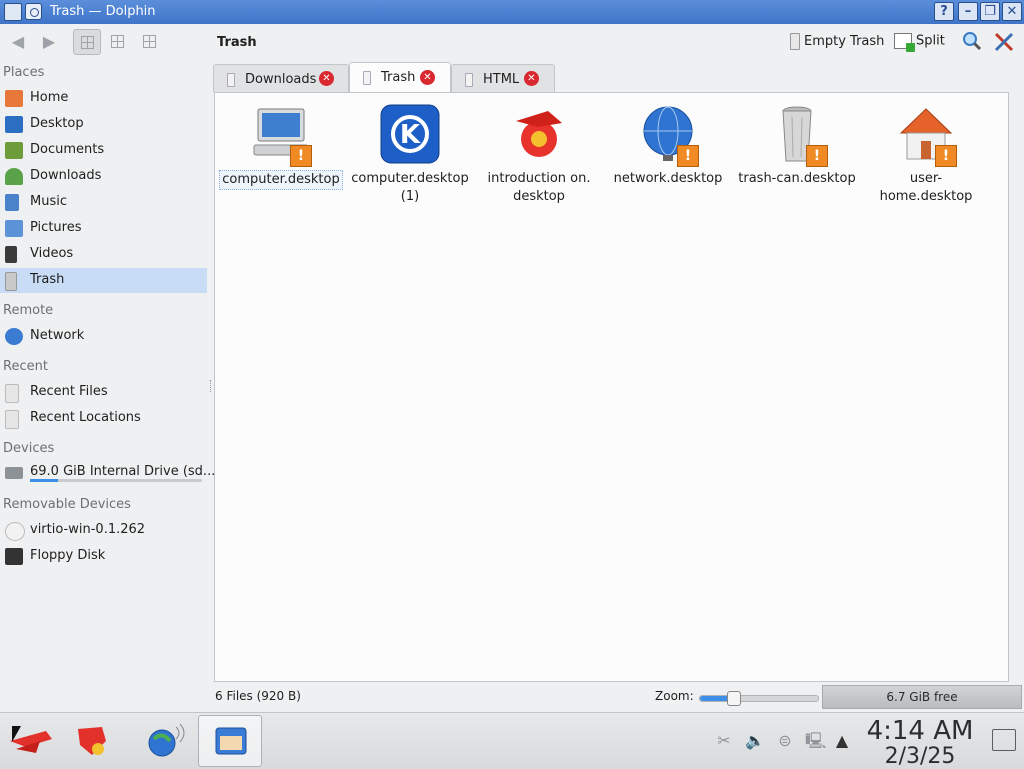  What do you see at coordinates (103, 418) in the screenshot?
I see `sidebar-item-recent-locations: Recent Locations` at bounding box center [103, 418].